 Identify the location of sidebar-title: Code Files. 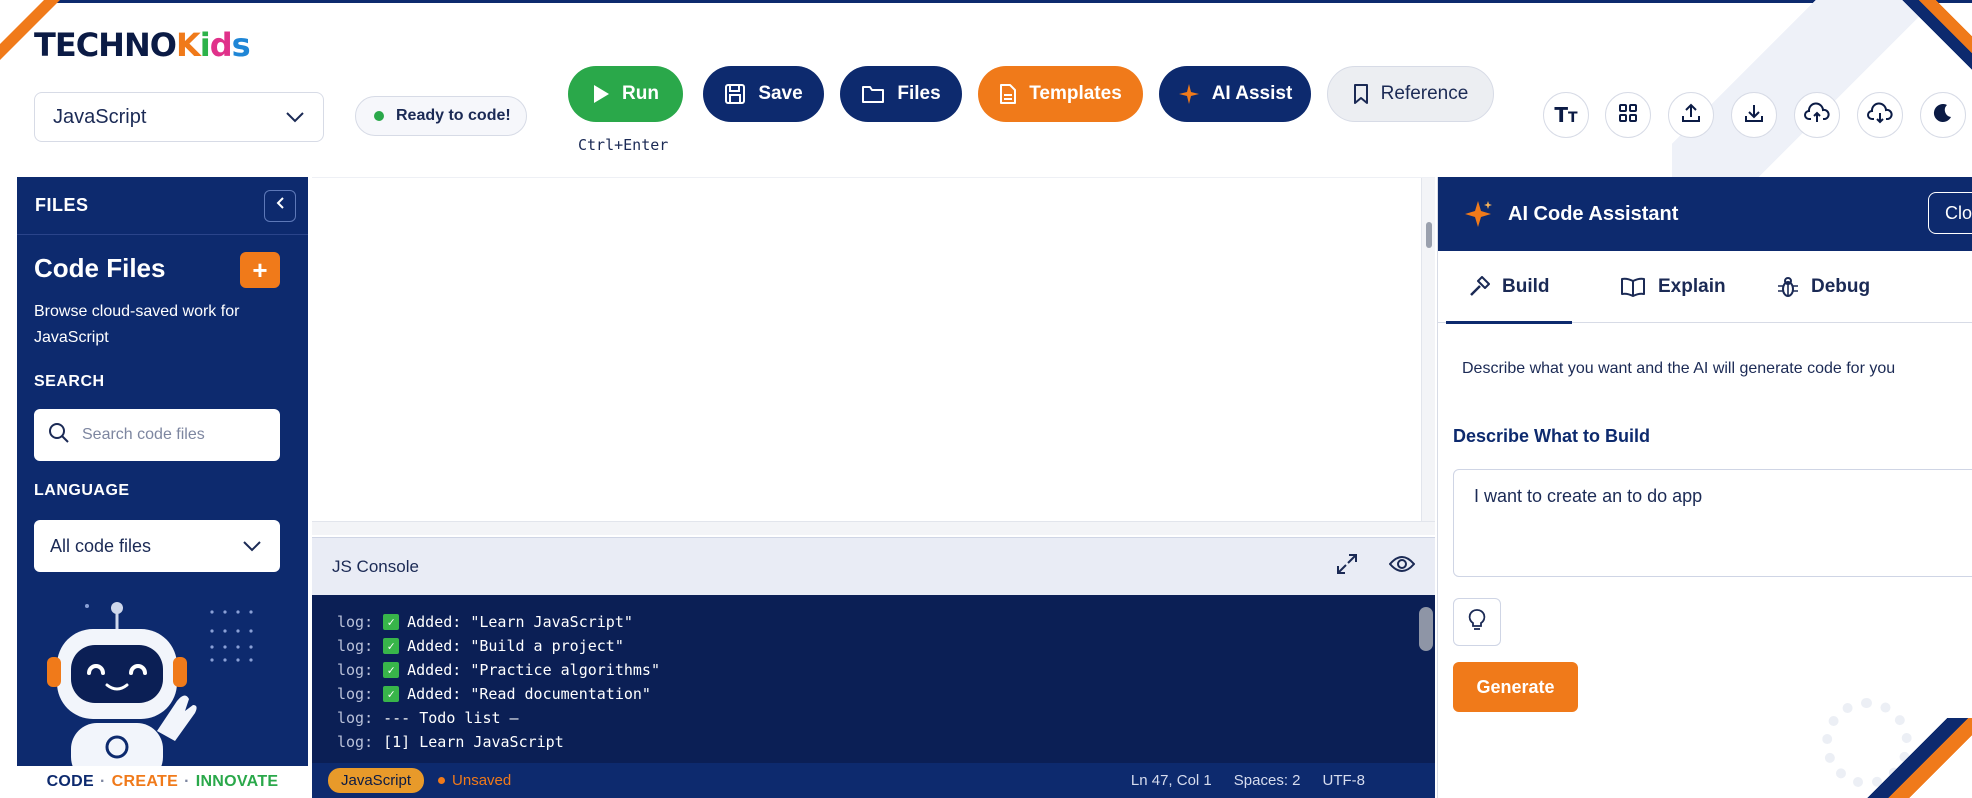
(100, 268).